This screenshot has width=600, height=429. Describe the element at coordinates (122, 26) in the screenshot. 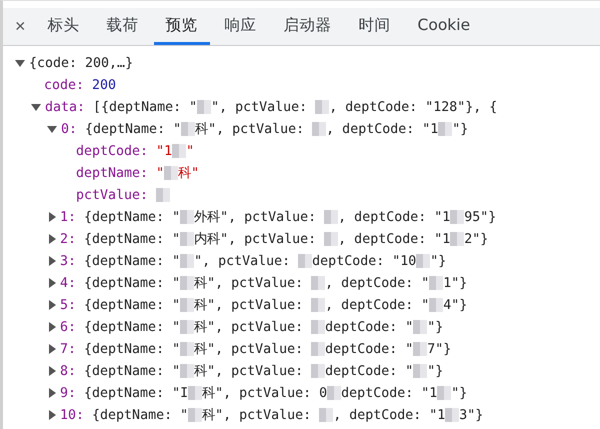

I see `tab: 载荷` at that location.